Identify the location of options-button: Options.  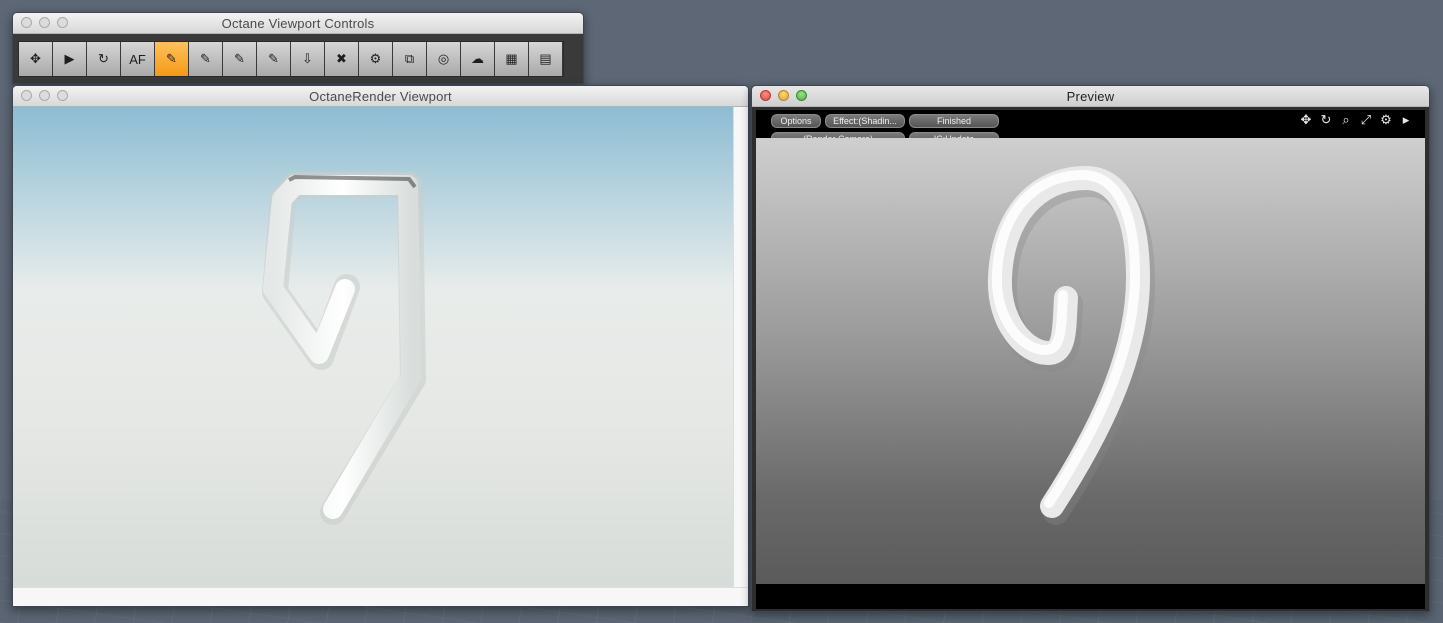
(796, 121).